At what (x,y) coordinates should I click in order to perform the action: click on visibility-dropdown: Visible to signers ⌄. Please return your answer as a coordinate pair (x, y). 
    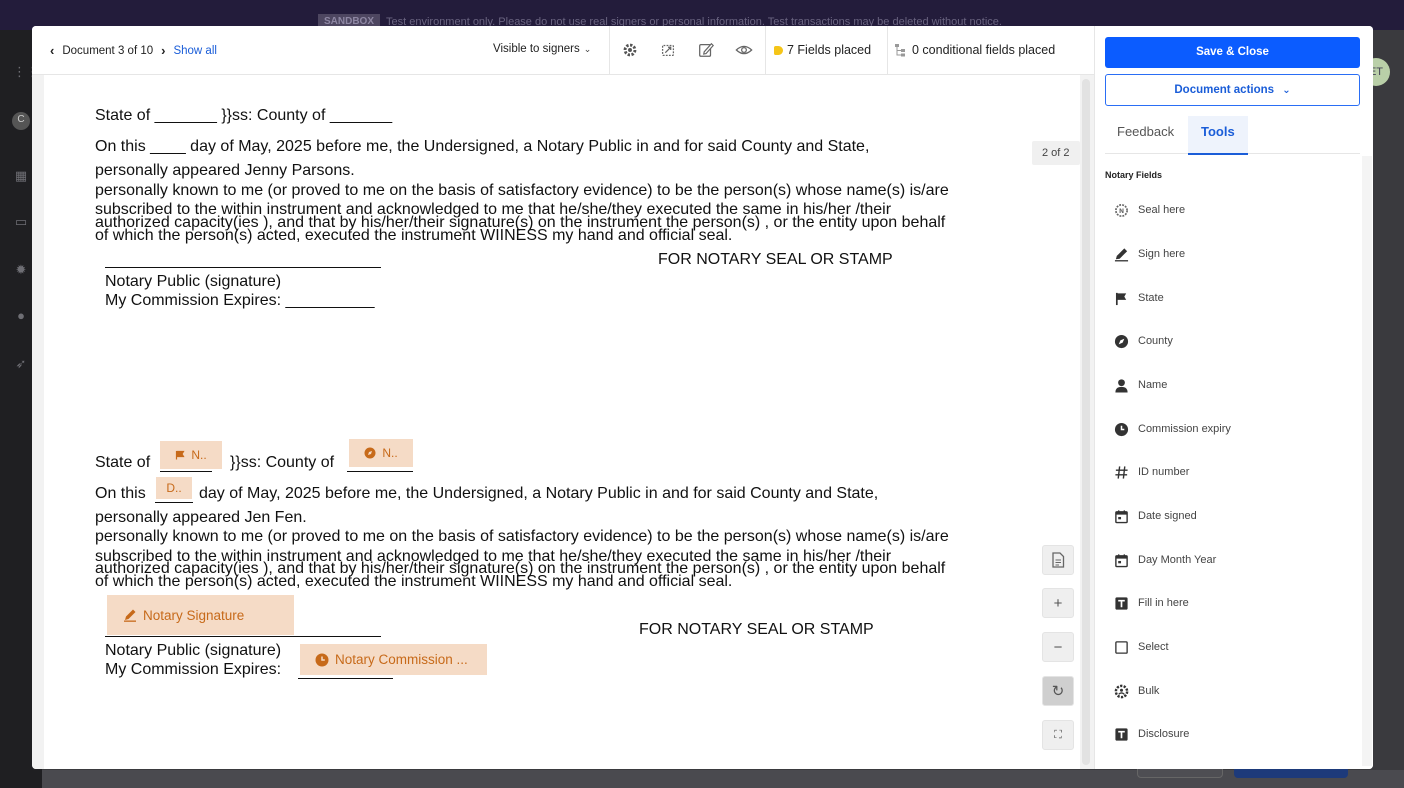
    Looking at the image, I should click on (542, 49).